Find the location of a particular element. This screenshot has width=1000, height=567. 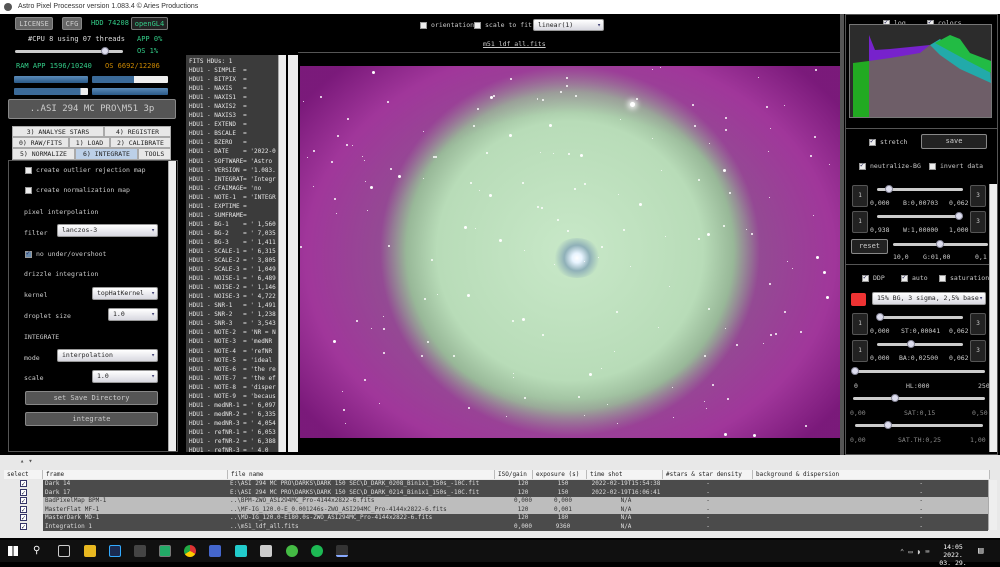

task-view-icon is located at coordinates (64, 551).